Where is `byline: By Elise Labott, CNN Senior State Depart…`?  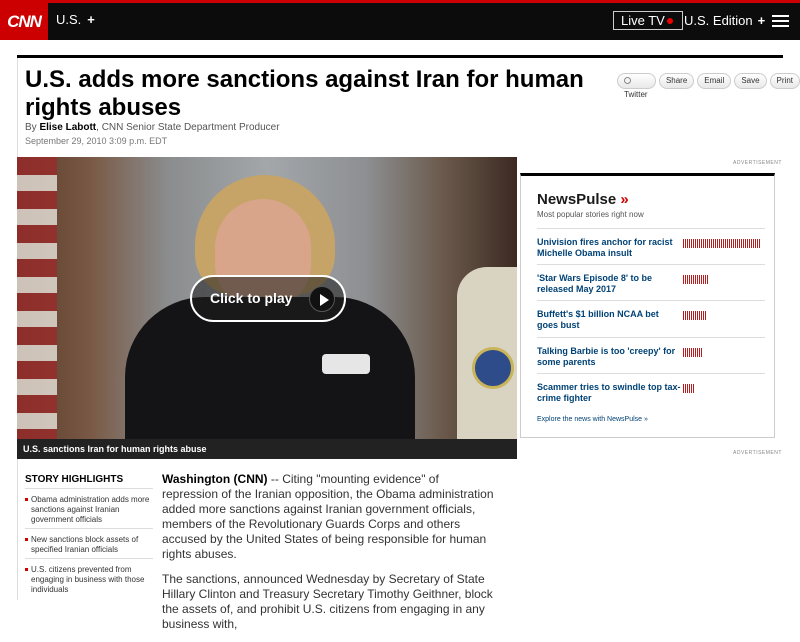 byline: By Elise Labott, CNN Senior State Depart… is located at coordinates (152, 127).